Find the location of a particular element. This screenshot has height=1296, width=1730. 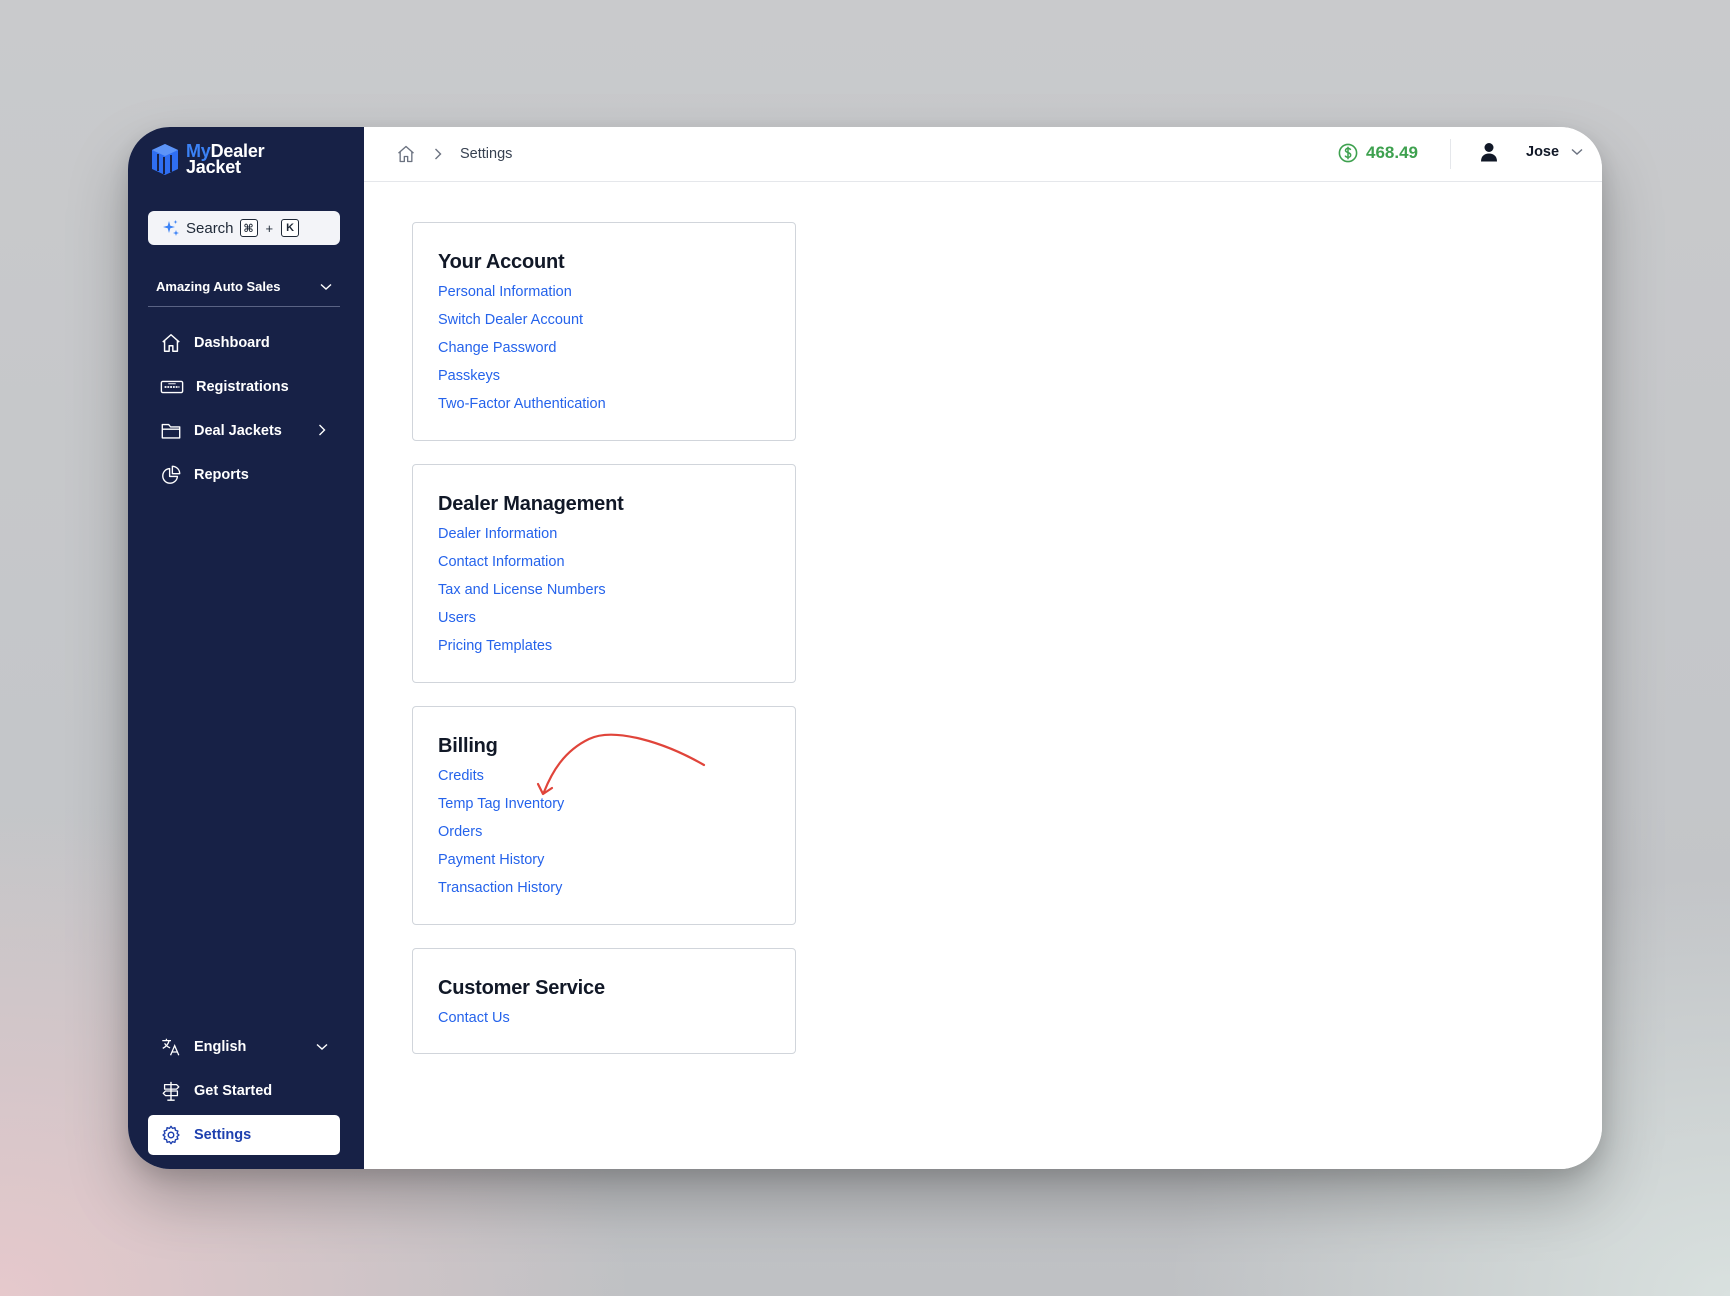

language-label: English is located at coordinates (220, 1047).